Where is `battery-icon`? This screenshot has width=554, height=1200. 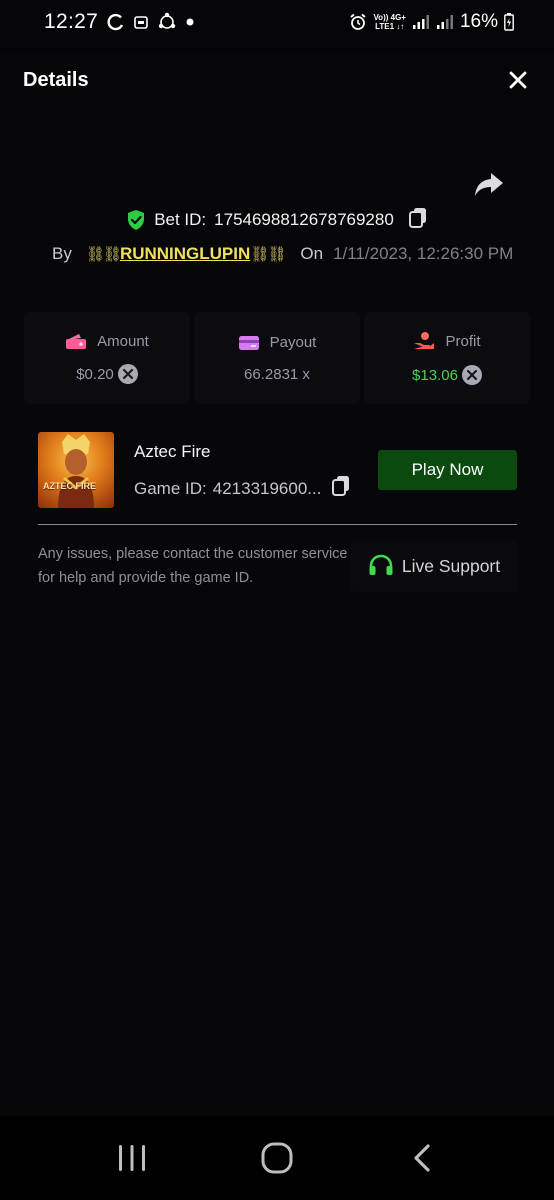
battery-icon is located at coordinates (509, 22).